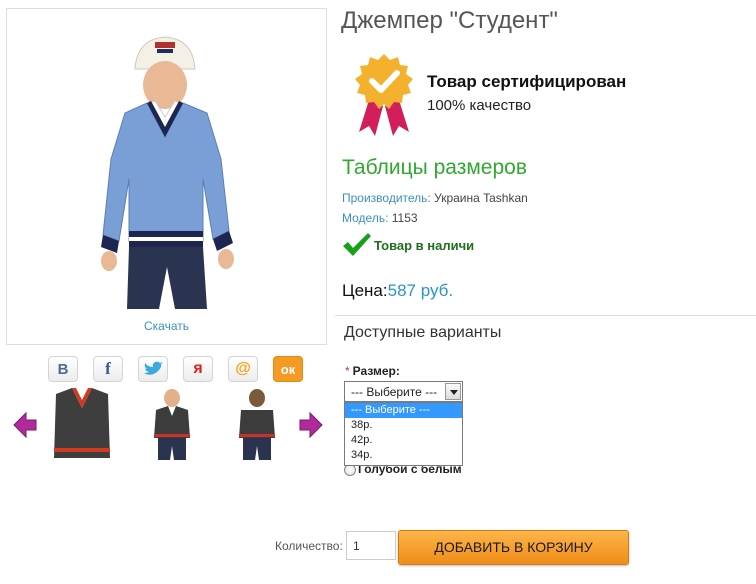 The image size is (756, 584). What do you see at coordinates (371, 545) in the screenshot?
I see `quantity-input` at bounding box center [371, 545].